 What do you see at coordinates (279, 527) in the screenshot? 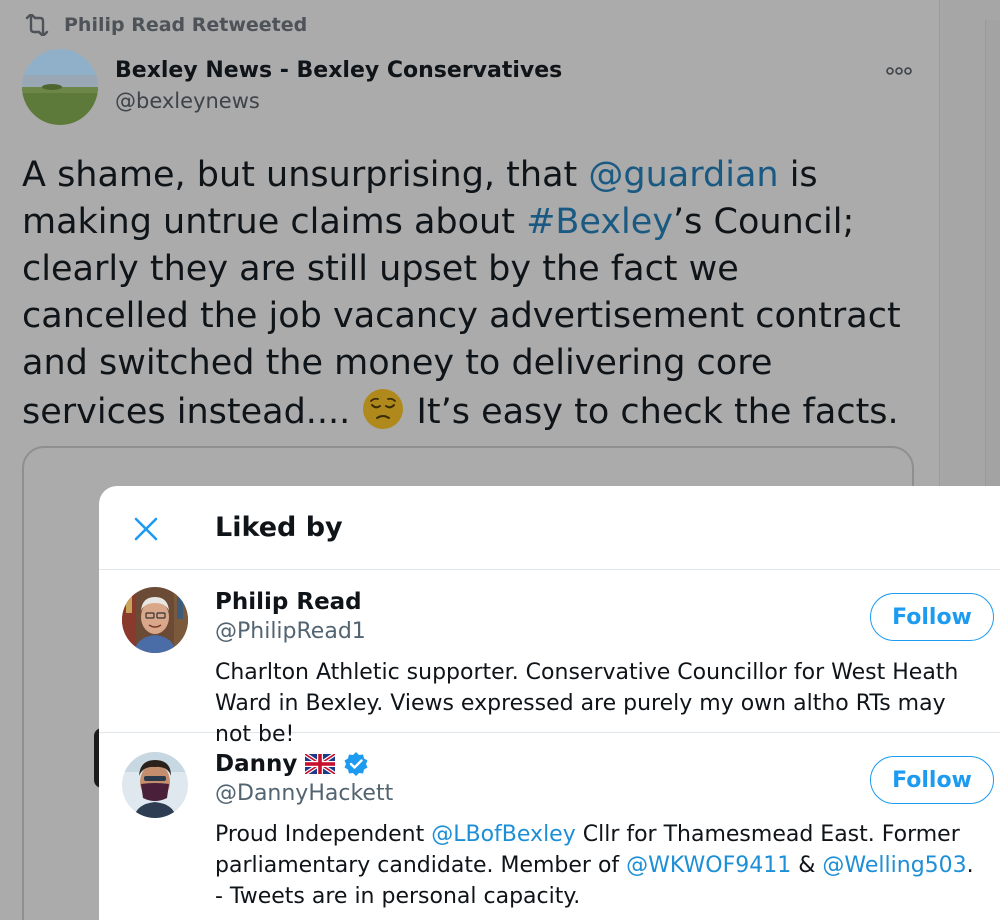
I see `modal-title: Liked by` at bounding box center [279, 527].